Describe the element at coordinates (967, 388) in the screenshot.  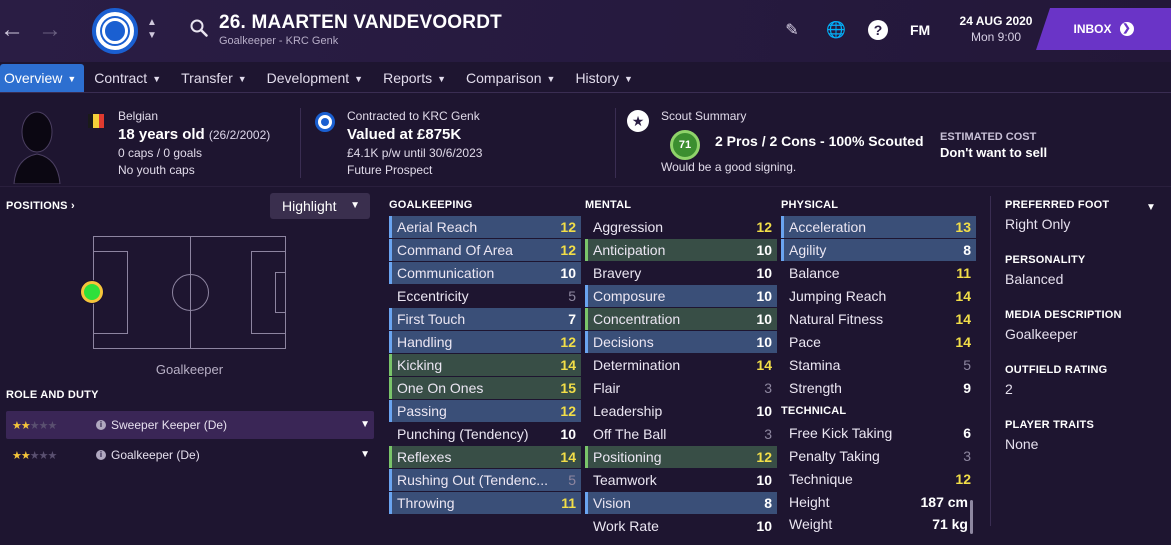
I see `attribute-value: 9` at that location.